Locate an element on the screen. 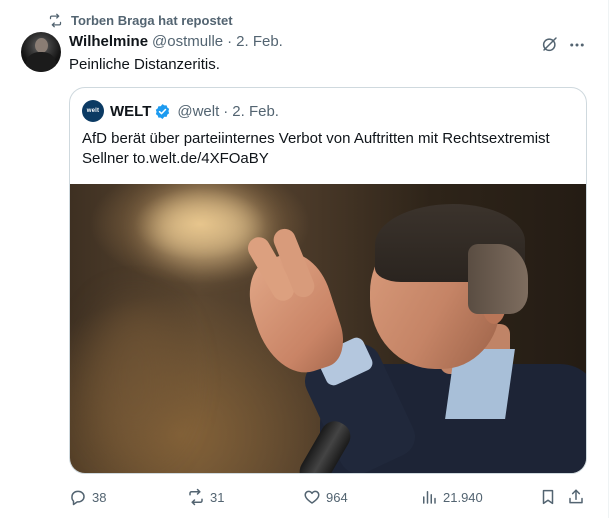  repost-button: 31 is located at coordinates (205, 497).